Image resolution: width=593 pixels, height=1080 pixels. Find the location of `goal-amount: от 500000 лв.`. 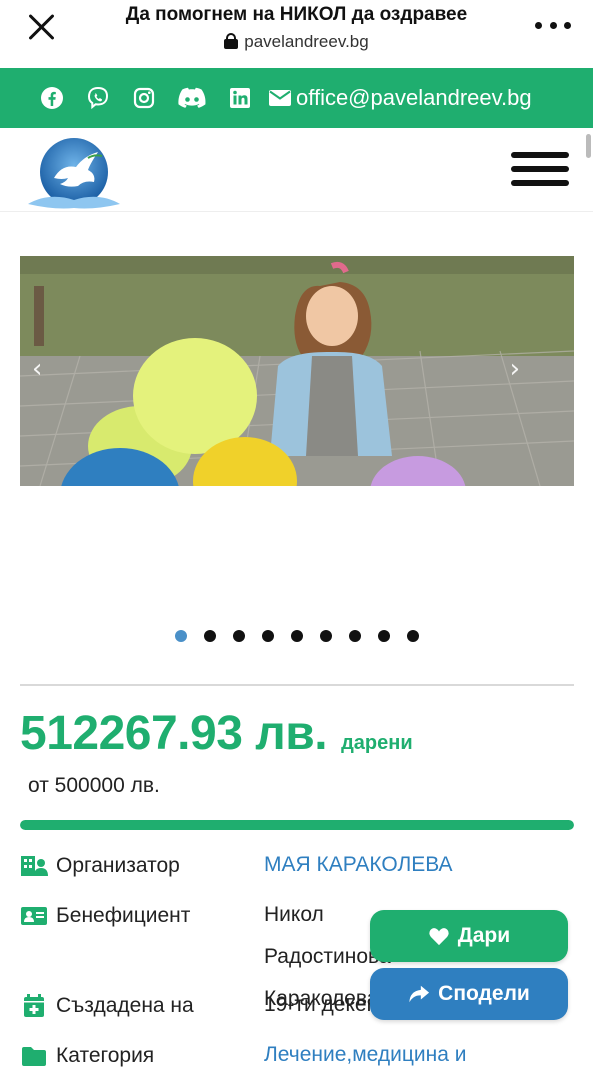

goal-amount: от 500000 лв. is located at coordinates (94, 785).